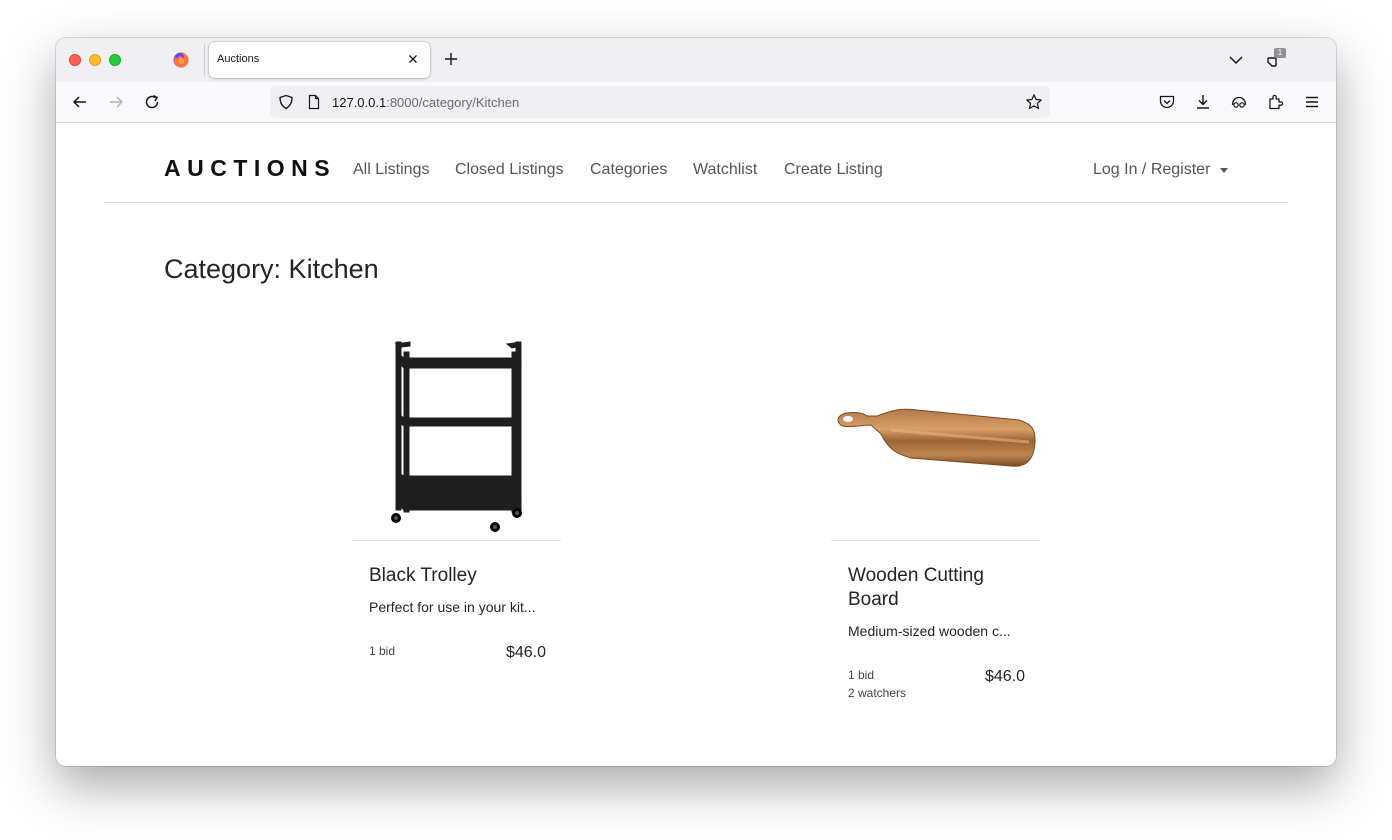 The width and height of the screenshot is (1392, 840). I want to click on forward-arrow-icon, so click(116, 102).